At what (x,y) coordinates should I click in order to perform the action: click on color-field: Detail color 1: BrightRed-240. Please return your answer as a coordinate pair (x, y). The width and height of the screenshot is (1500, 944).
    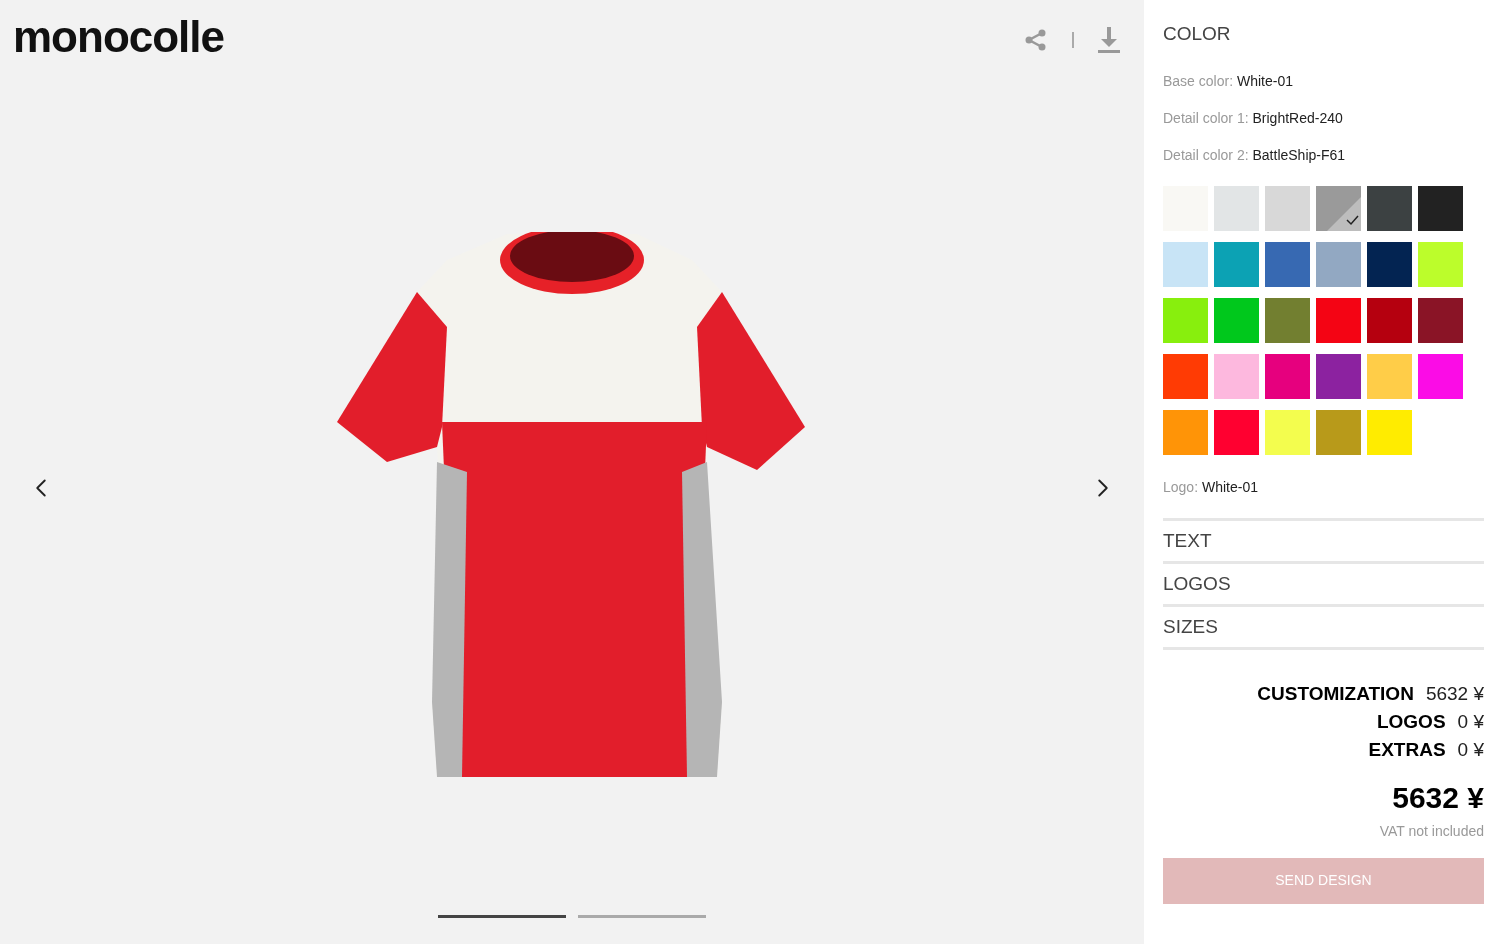
    Looking at the image, I should click on (1323, 118).